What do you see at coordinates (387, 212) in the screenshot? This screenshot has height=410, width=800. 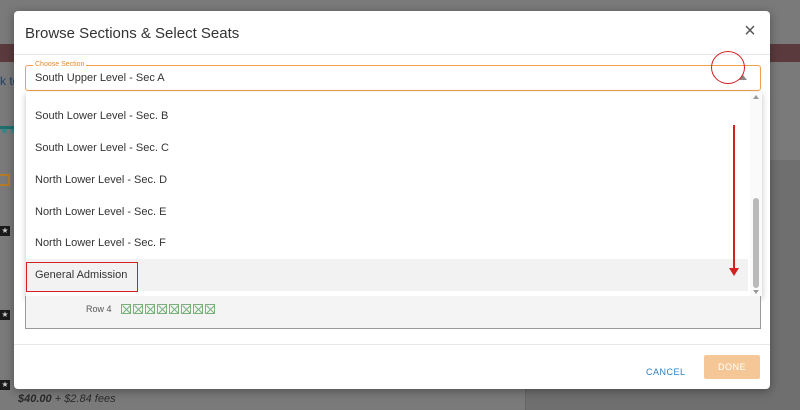 I see `option-north-lower-e: North Lower Level - Sec. E` at bounding box center [387, 212].